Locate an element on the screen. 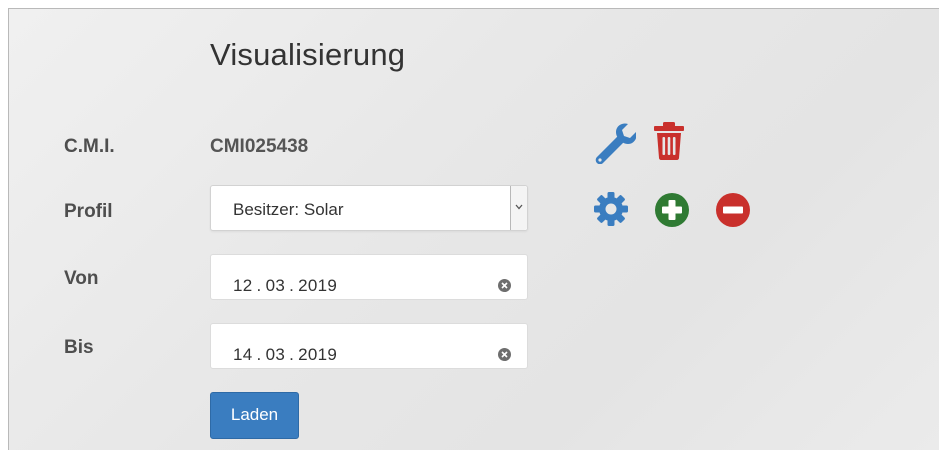  chevron-down-icon is located at coordinates (518, 208).